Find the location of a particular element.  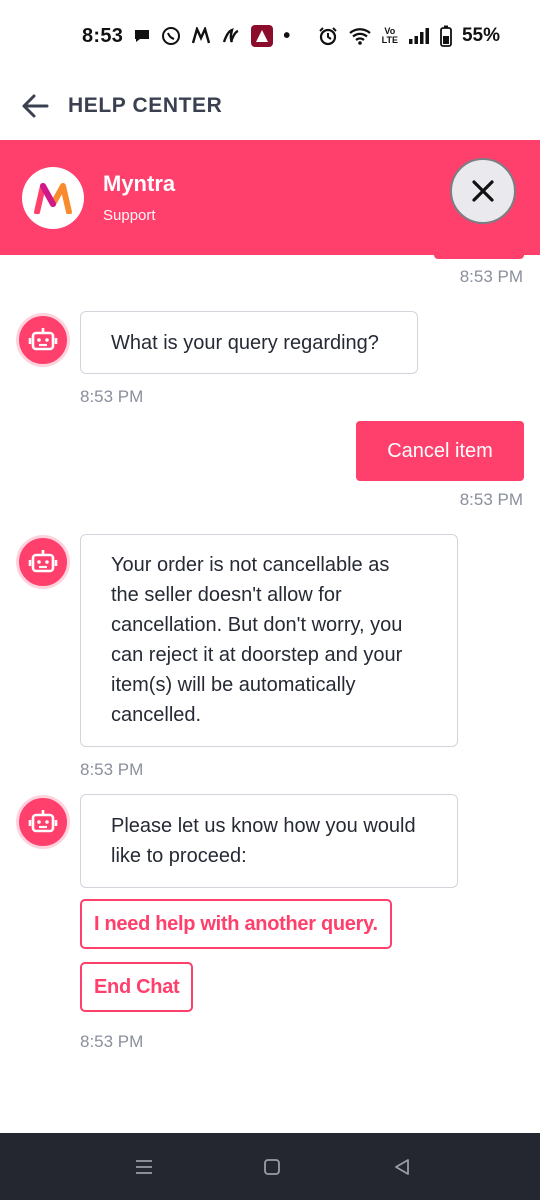

recents-button is located at coordinates (144, 1167).